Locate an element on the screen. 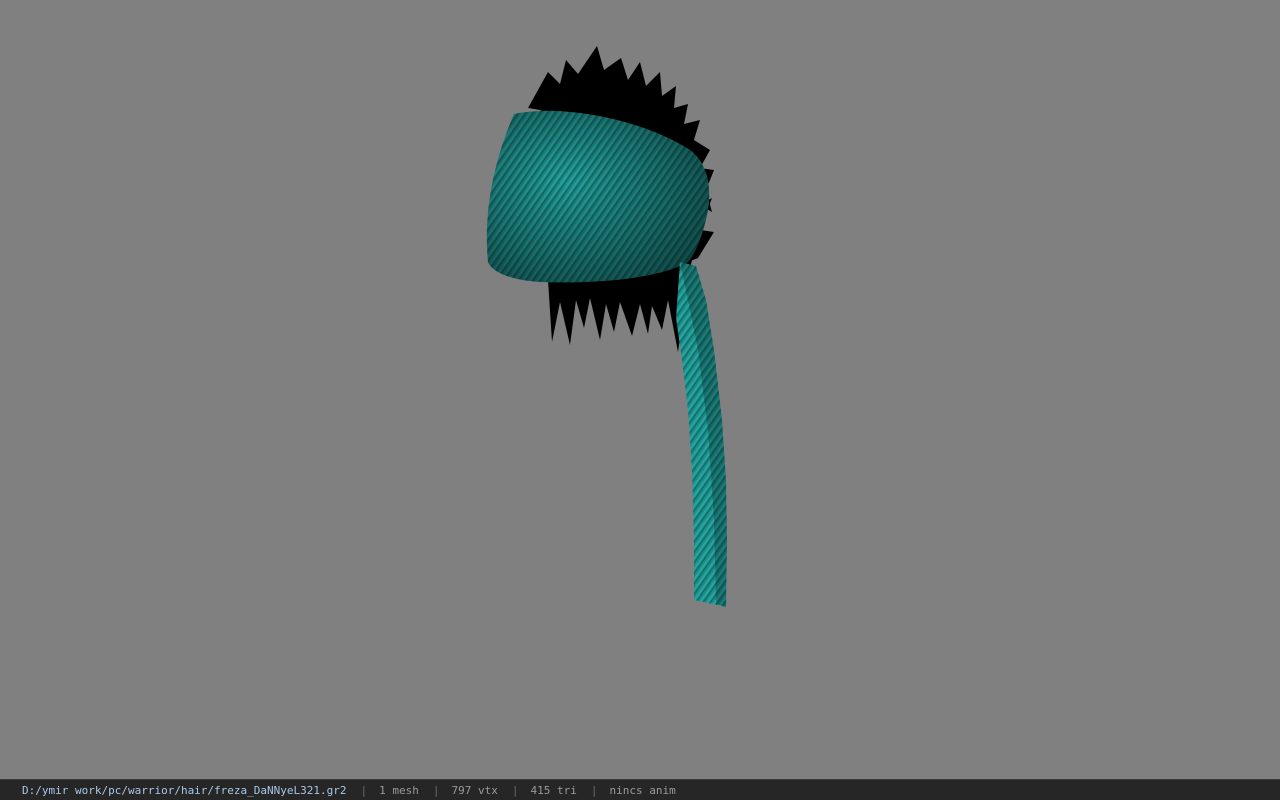 The image size is (1280, 800). animation-status-label: nincs anim is located at coordinates (642, 790).